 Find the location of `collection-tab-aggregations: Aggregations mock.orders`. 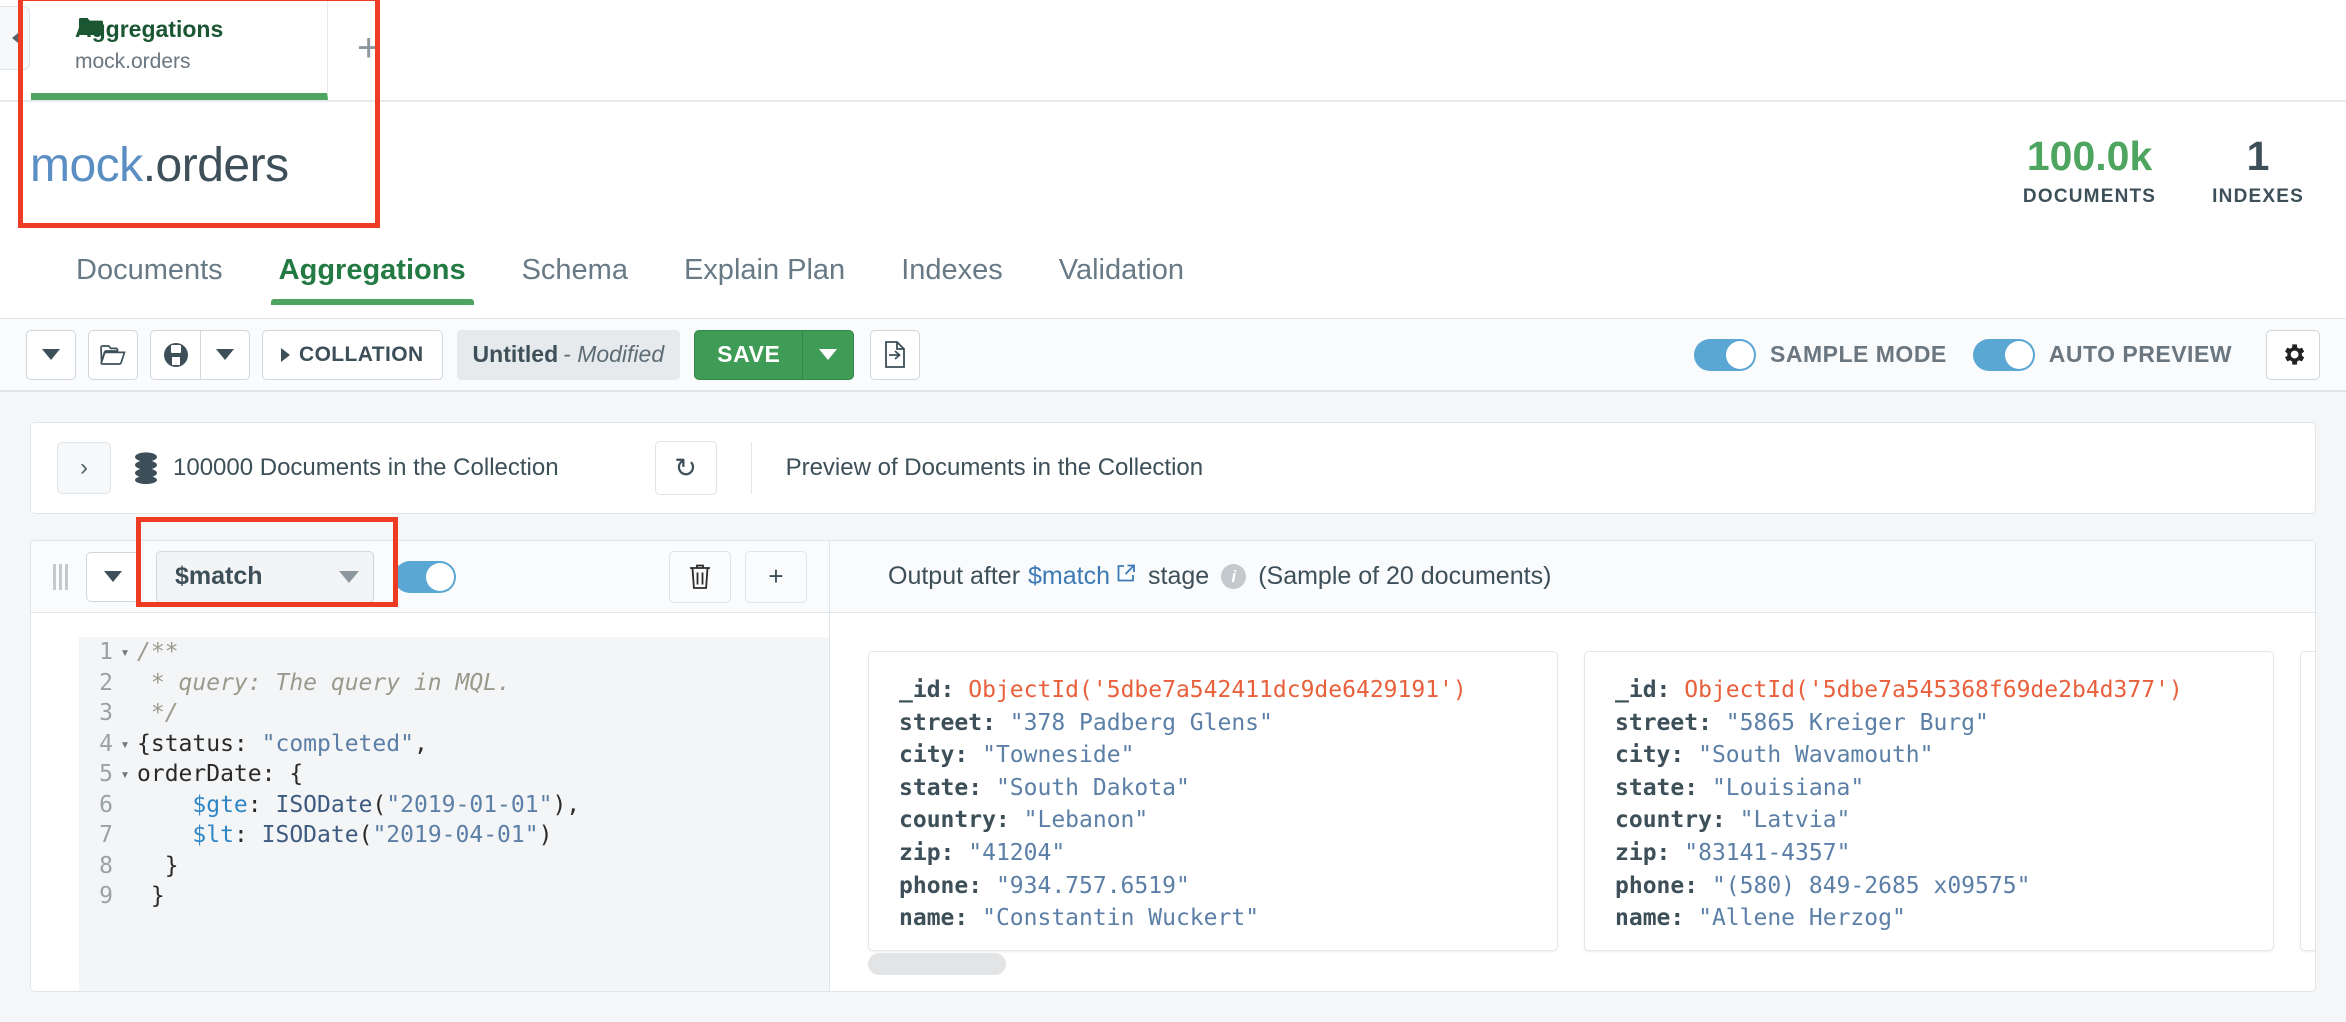

collection-tab-aggregations: Aggregations mock.orders is located at coordinates (179, 50).